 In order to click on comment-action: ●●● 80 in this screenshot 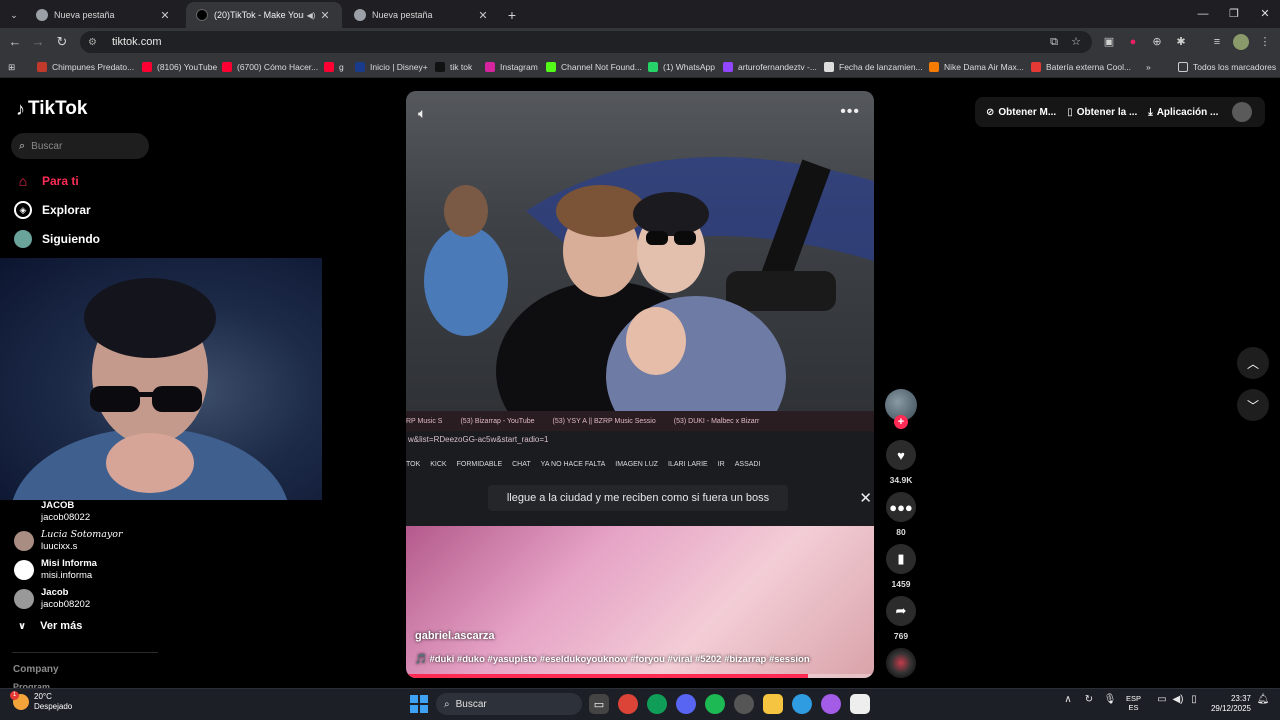, I will do `click(901, 514)`.